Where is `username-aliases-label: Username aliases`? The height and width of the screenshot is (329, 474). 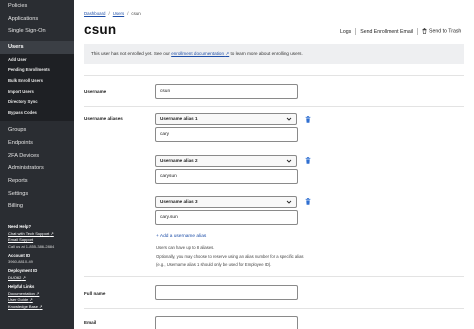 username-aliases-label: Username aliases is located at coordinates (103, 118).